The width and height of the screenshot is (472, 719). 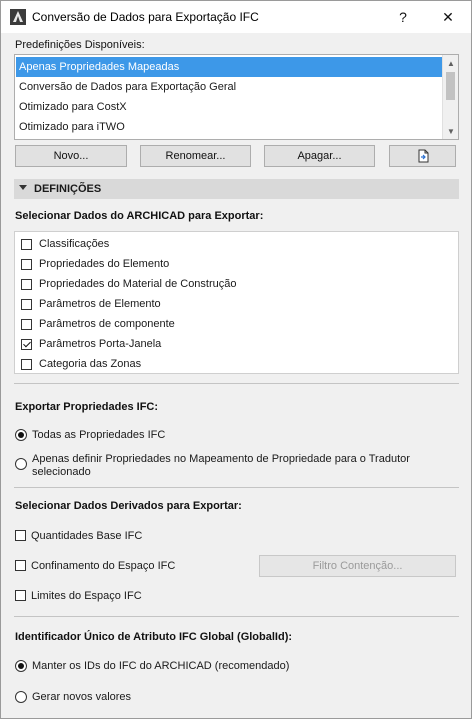 I want to click on ifc-properties-label: Exportar Propriedades IFC:, so click(x=87, y=407).